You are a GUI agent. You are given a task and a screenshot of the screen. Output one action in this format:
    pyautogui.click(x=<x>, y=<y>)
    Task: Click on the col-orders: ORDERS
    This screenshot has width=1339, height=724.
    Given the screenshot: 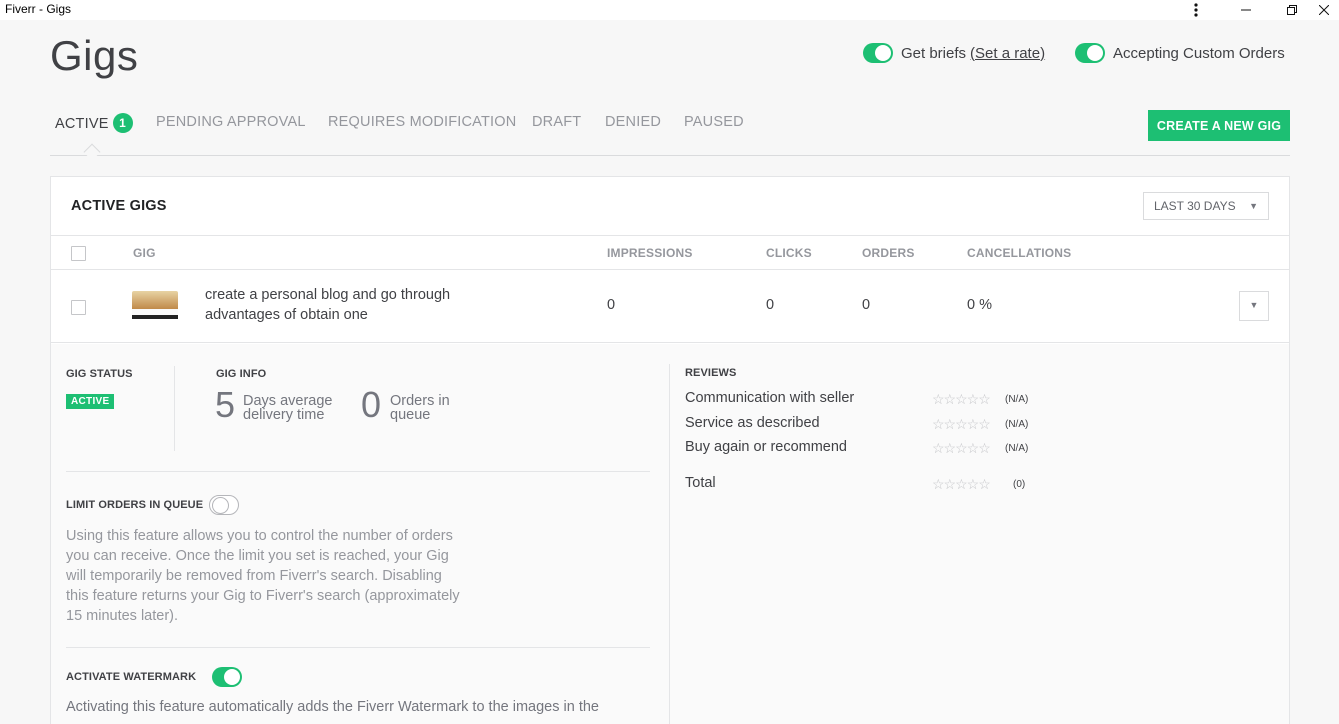 What is the action you would take?
    pyautogui.click(x=888, y=253)
    